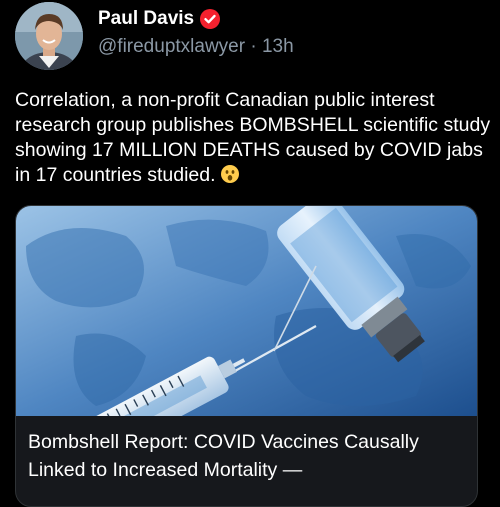 The height and width of the screenshot is (507, 500). Describe the element at coordinates (196, 19) in the screenshot. I see `author-row: Paul Davis` at that location.